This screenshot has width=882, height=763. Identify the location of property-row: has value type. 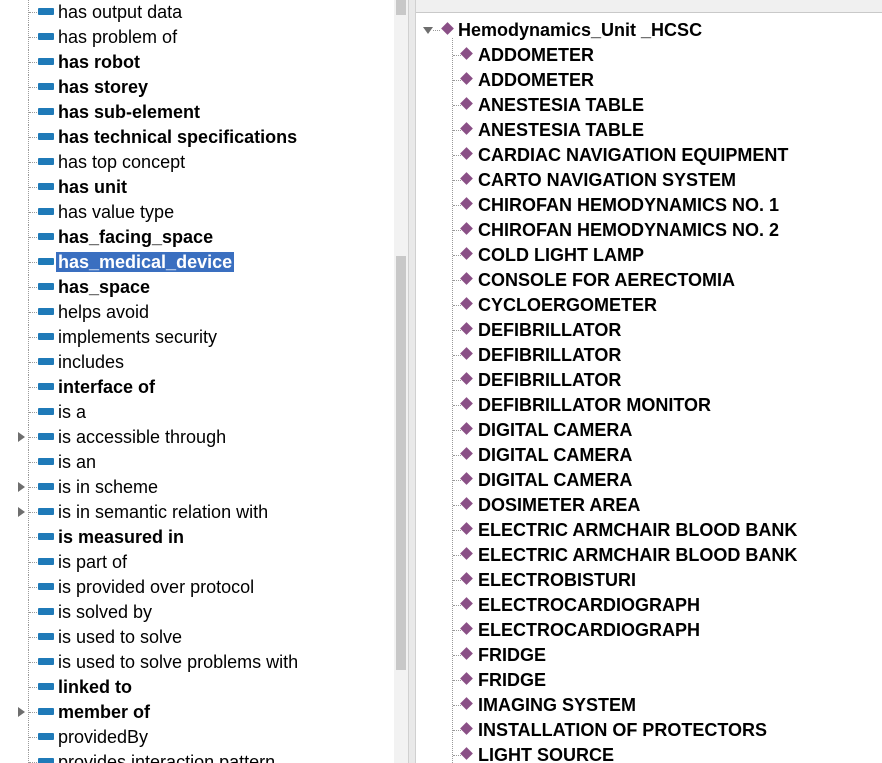
(197, 212).